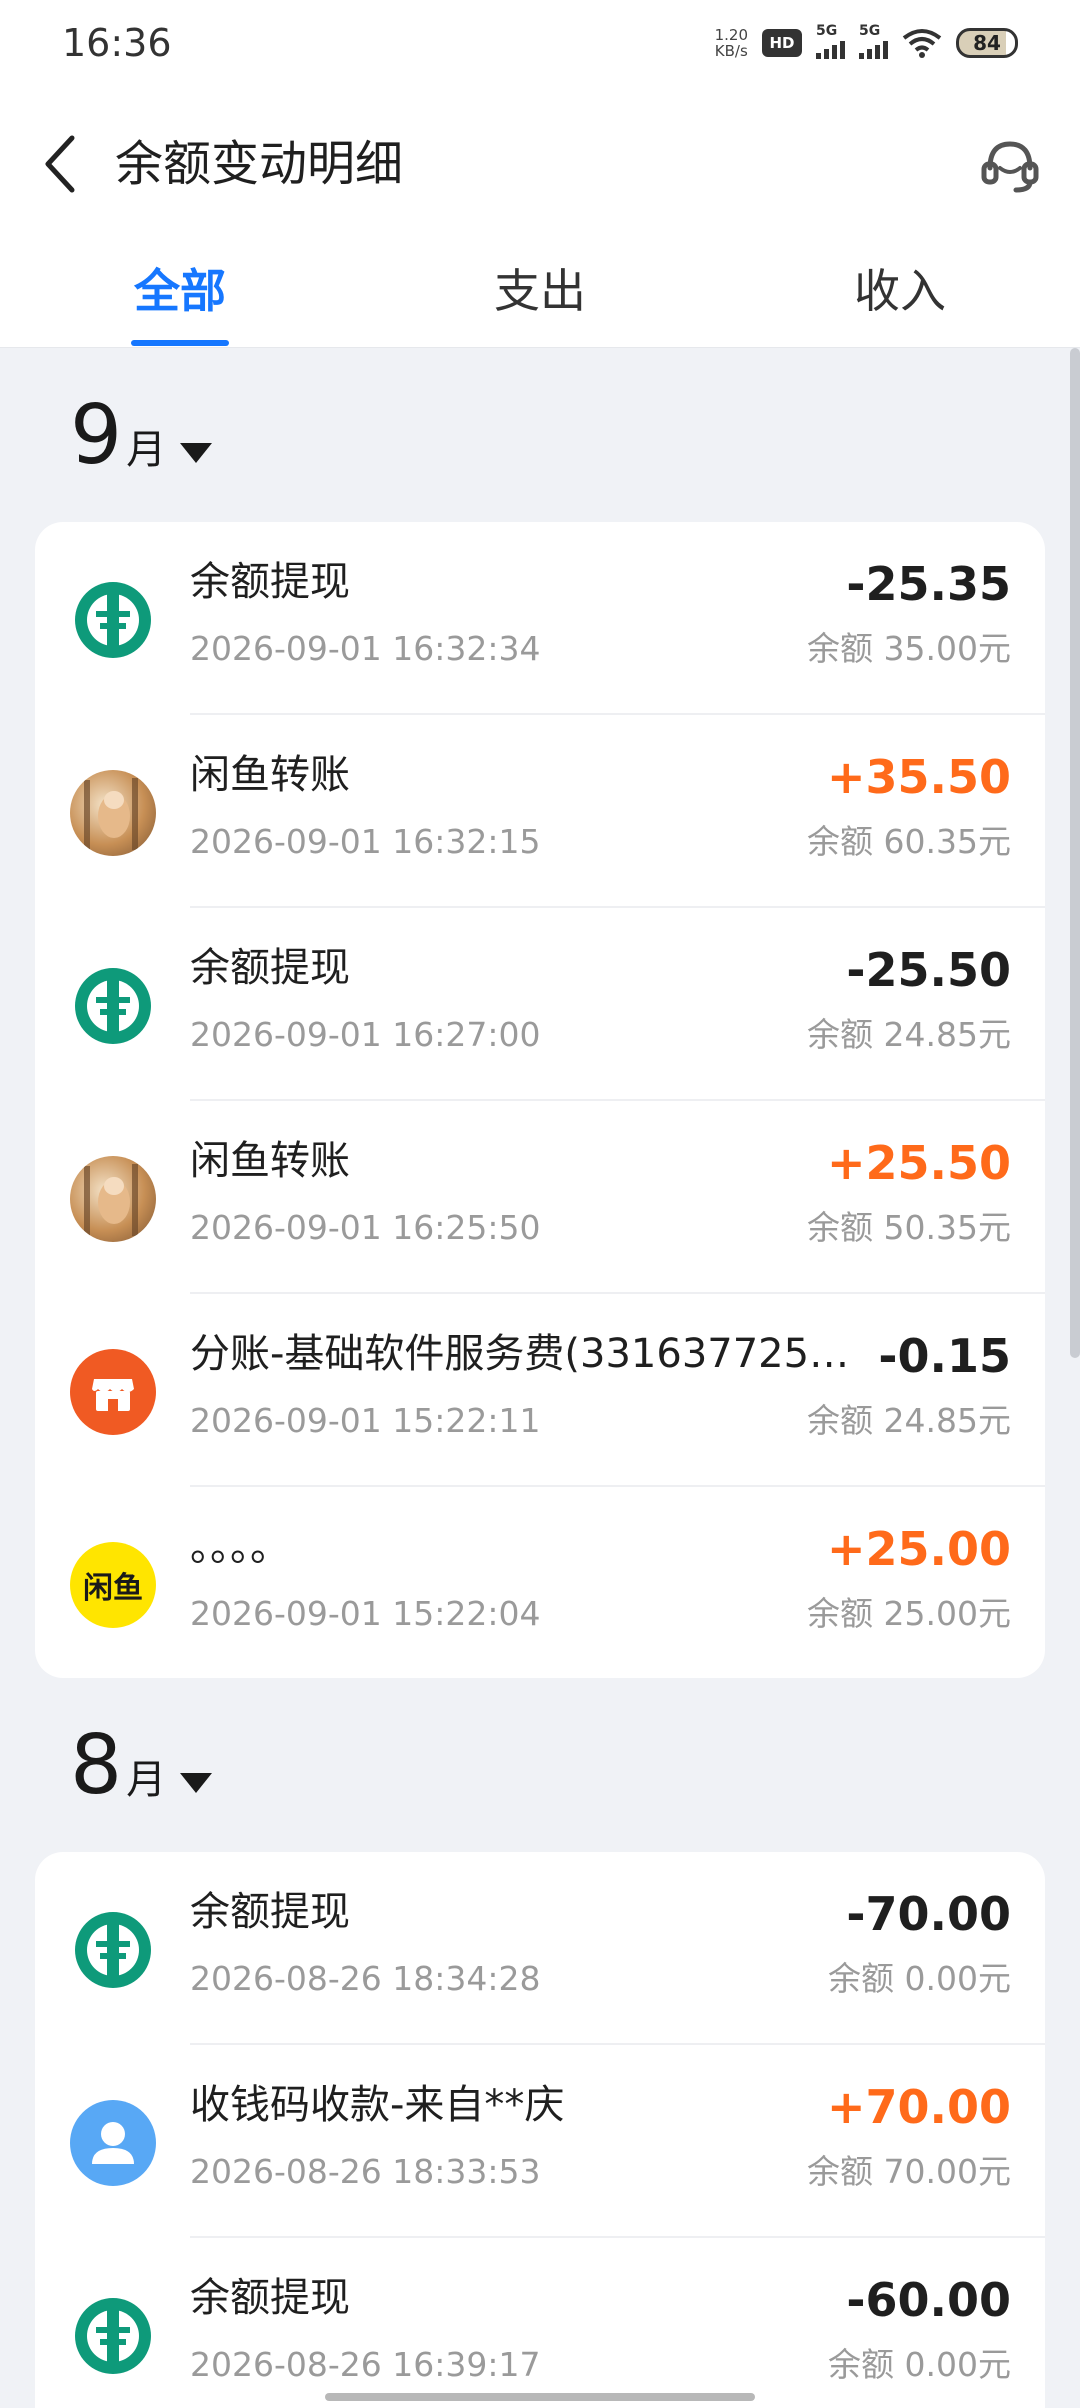  I want to click on back-button, so click(60, 164).